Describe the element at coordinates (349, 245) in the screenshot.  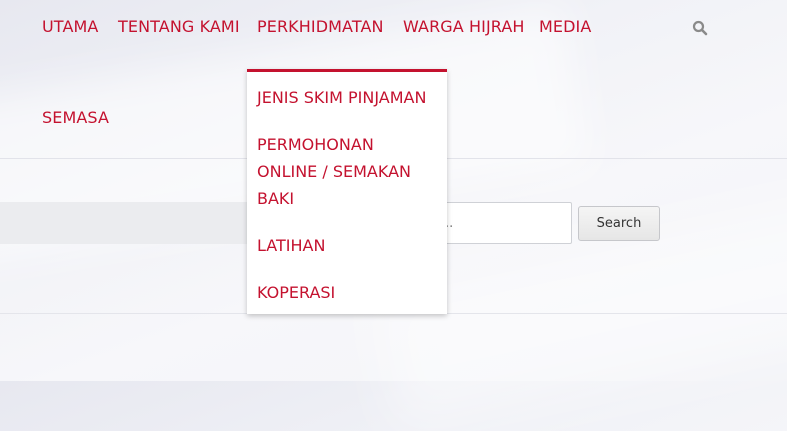
I see `dropdown-item-latihan: LATIHAN` at that location.